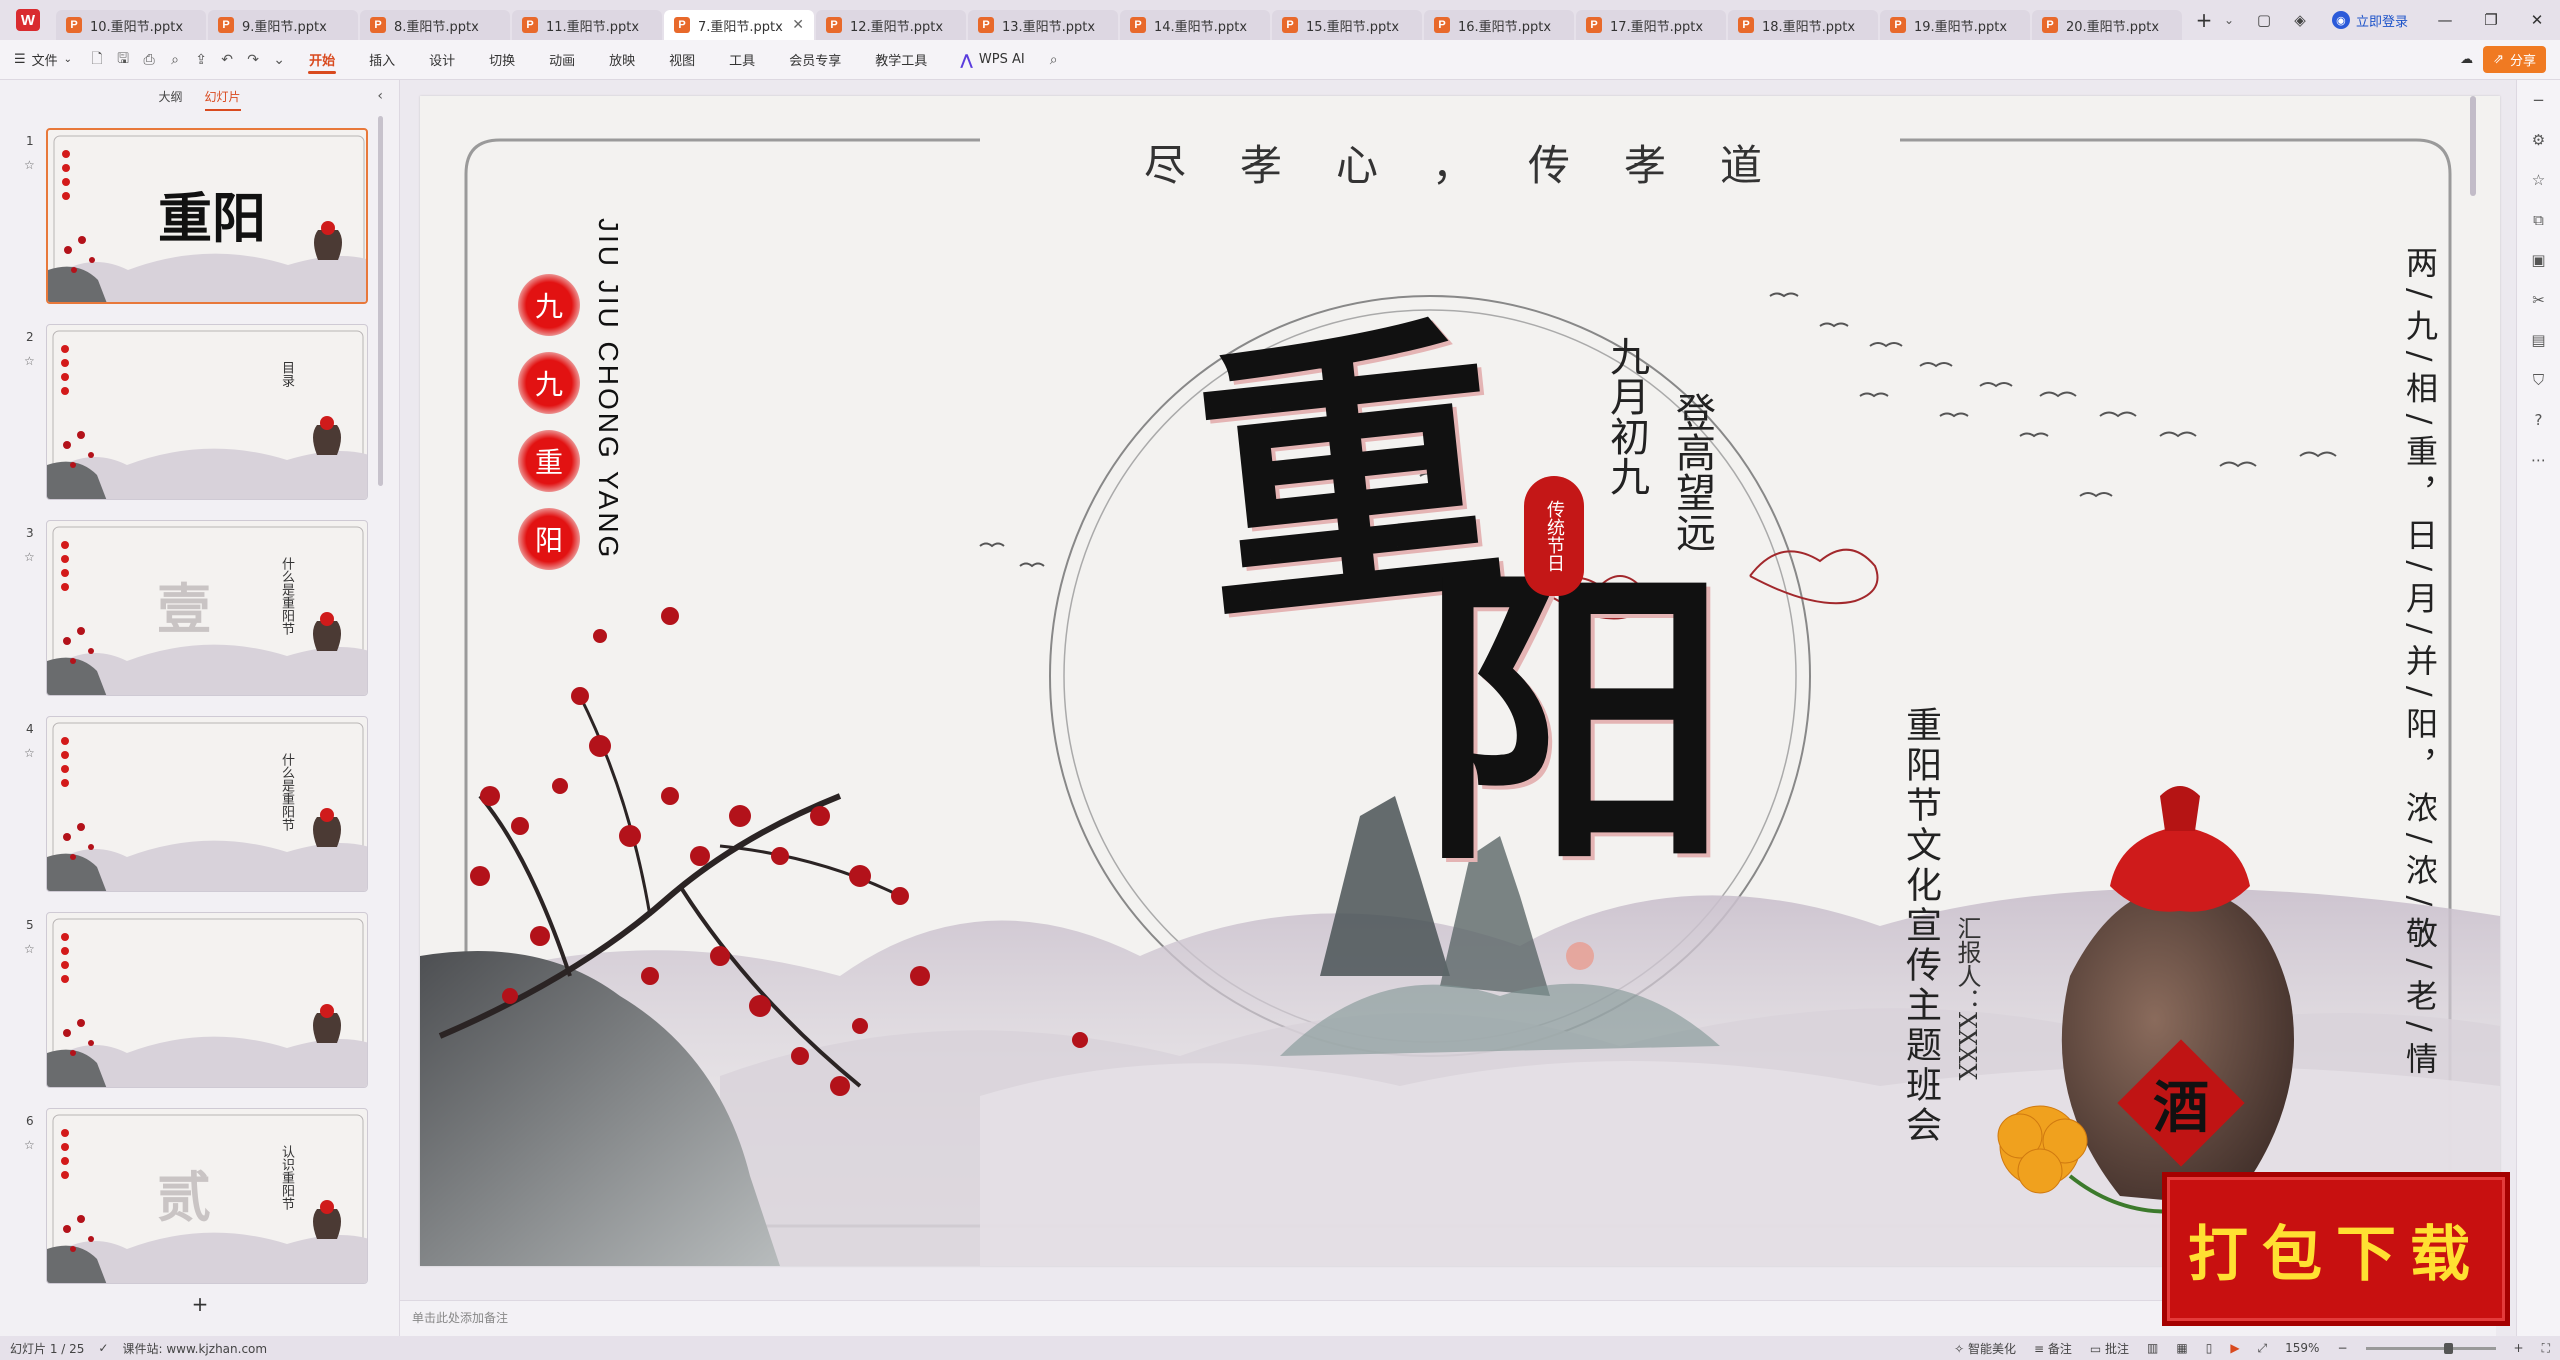 The image size is (2560, 1360). What do you see at coordinates (1195, 25) in the screenshot?
I see `document-tab: P 14.重阳节.pptx` at bounding box center [1195, 25].